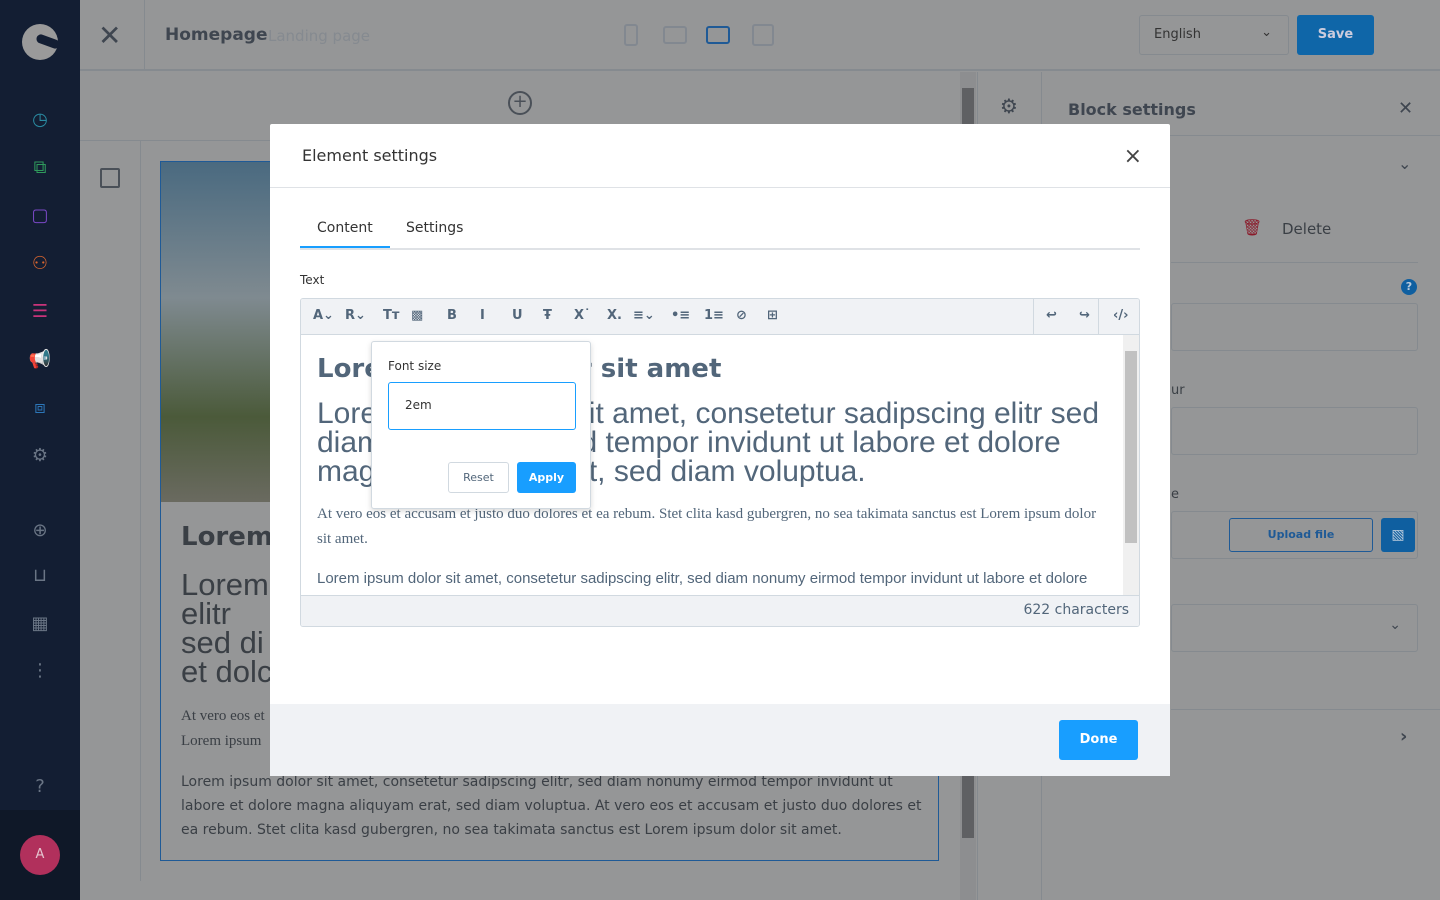  I want to click on link-icon: ⊘, so click(741, 315).